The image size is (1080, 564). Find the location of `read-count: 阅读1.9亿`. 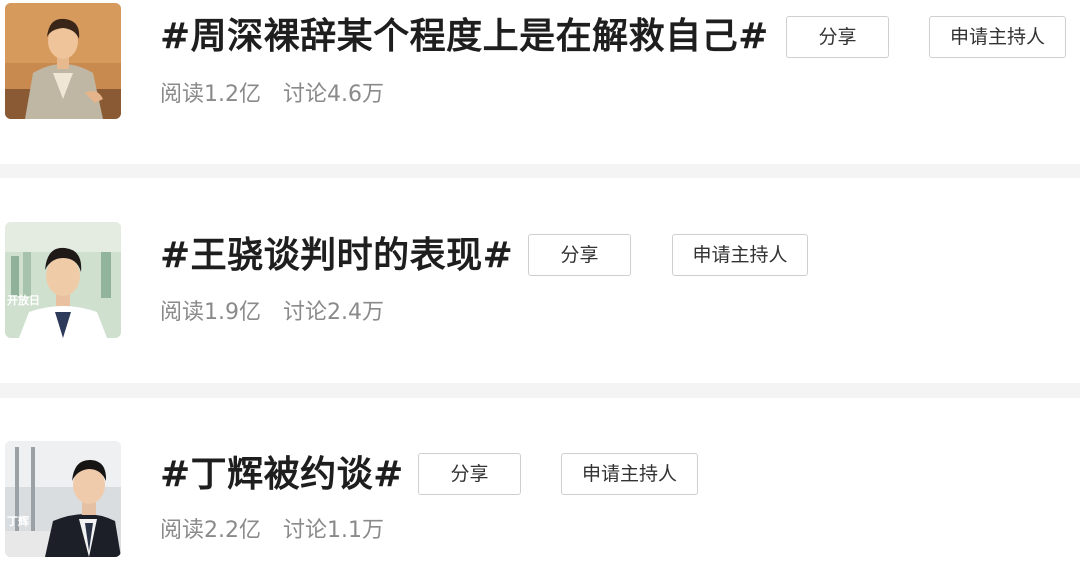

read-count: 阅读1.9亿 is located at coordinates (210, 312).